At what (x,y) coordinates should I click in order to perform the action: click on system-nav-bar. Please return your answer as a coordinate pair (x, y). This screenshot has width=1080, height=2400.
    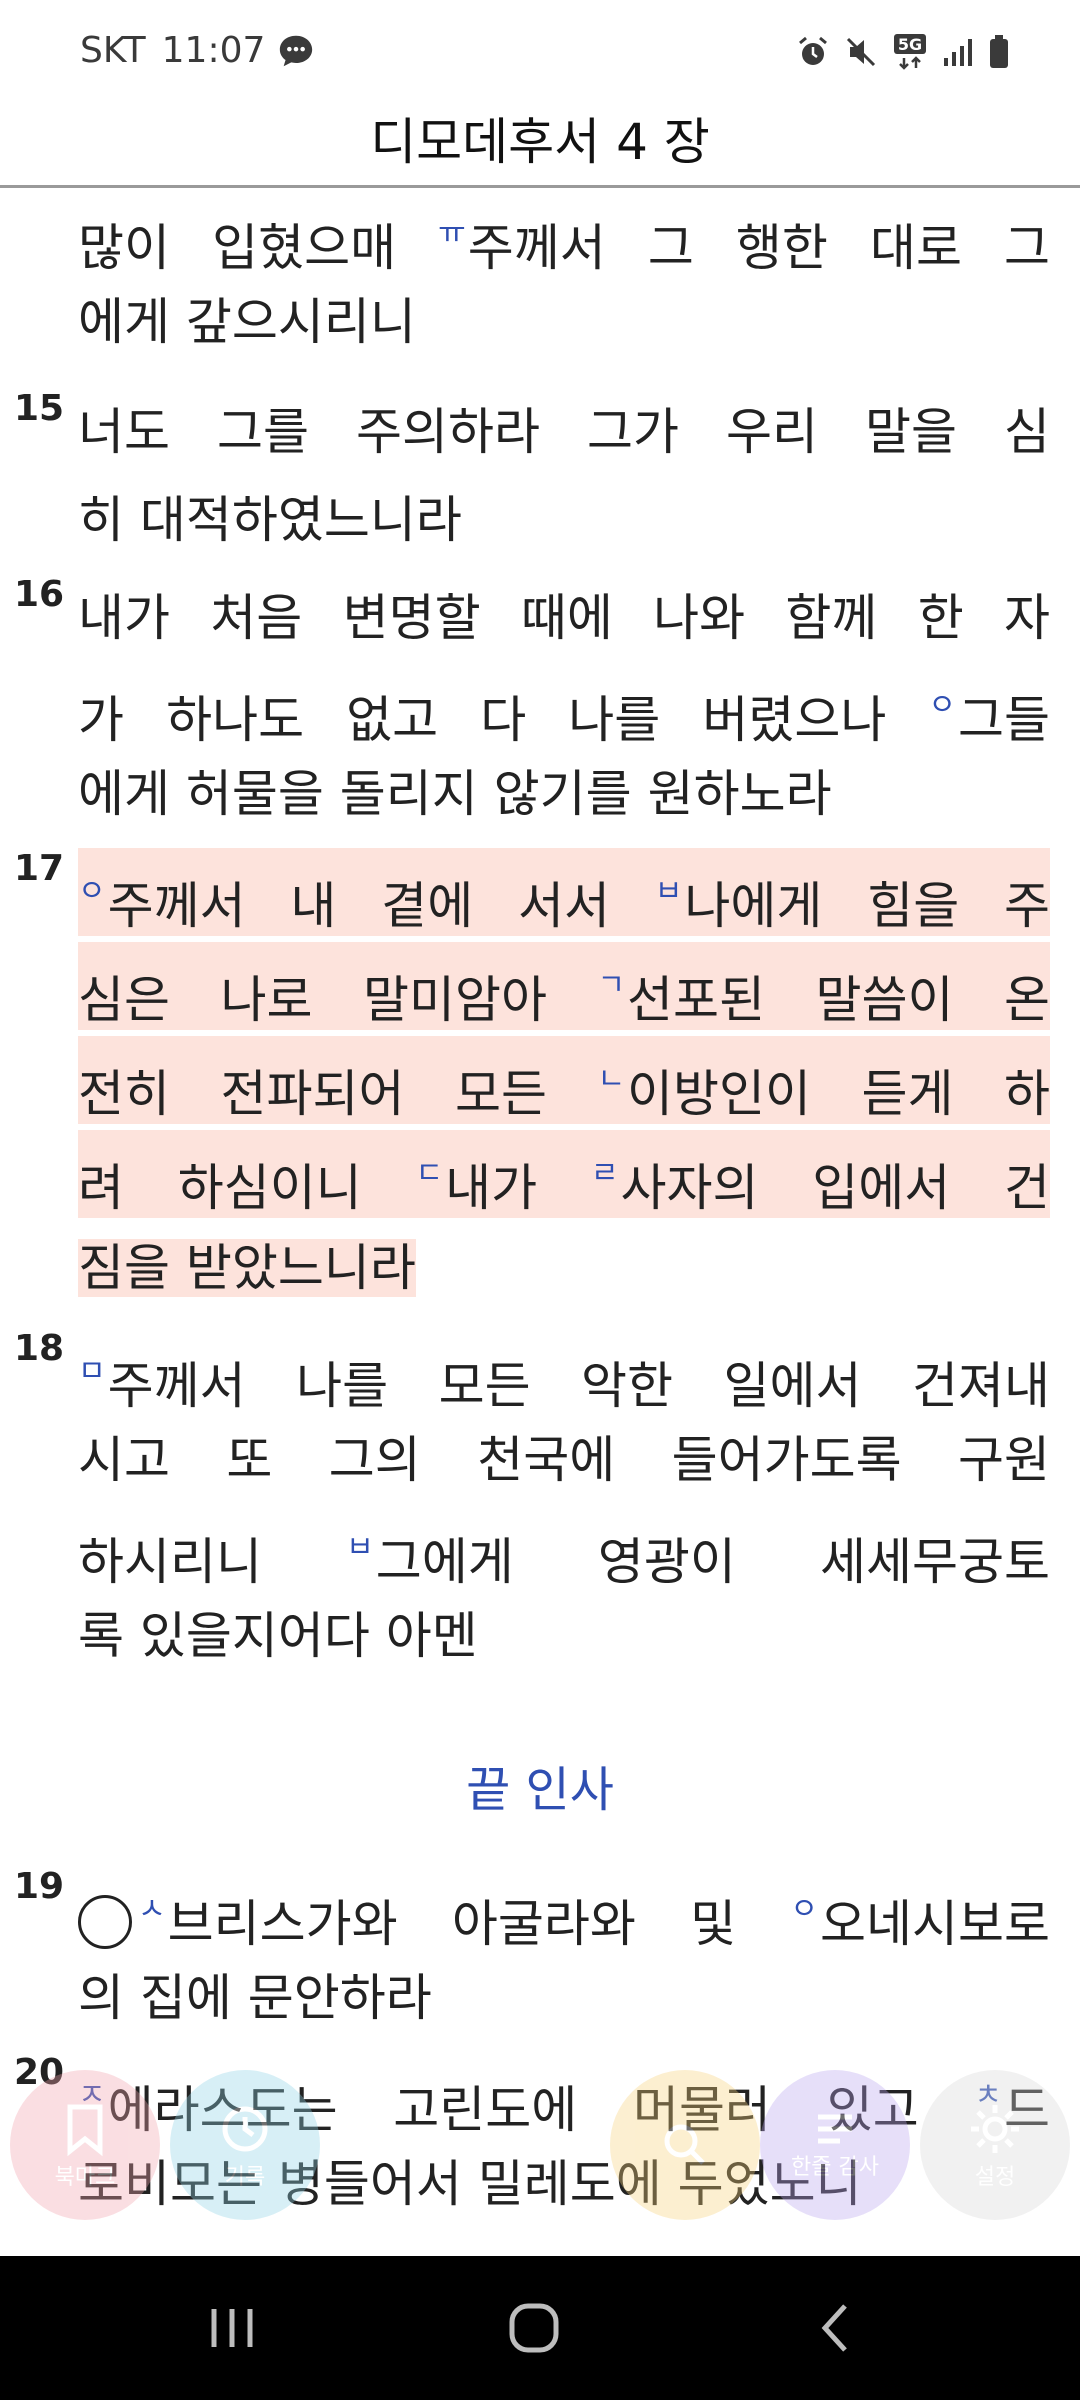
    Looking at the image, I should click on (540, 2328).